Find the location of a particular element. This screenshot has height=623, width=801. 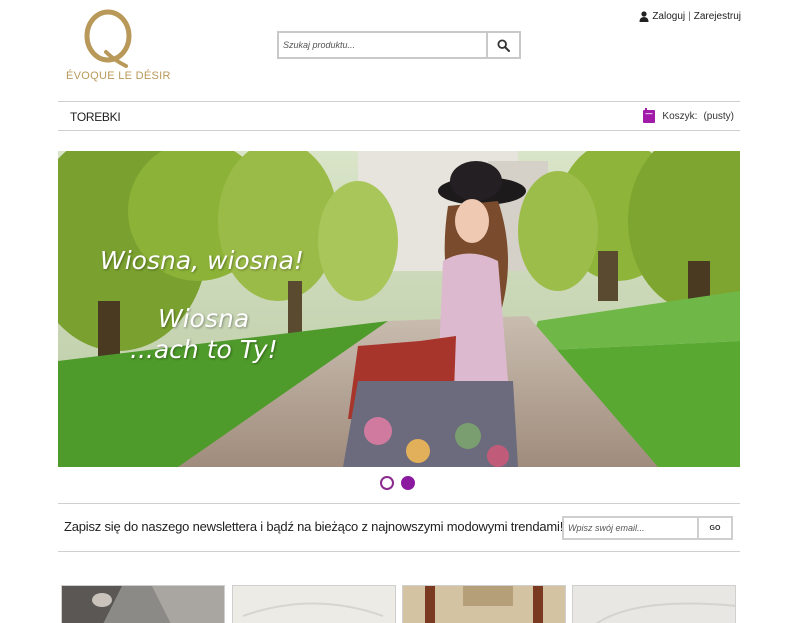

brand-logo: ÉVOQUE LE DÉSIR is located at coordinates (118, 47).